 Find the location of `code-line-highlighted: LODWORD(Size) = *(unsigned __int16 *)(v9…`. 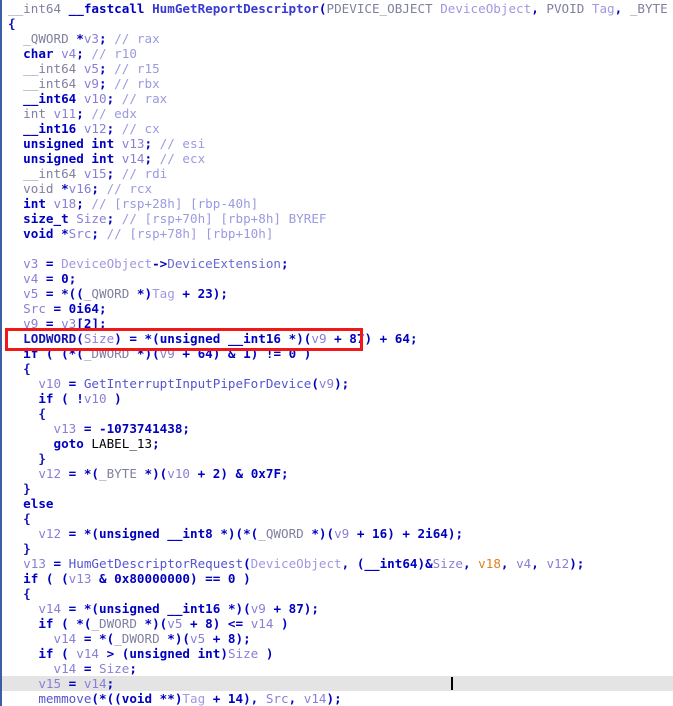

code-line-highlighted: LODWORD(Size) = *(unsigned __int16 *)(v9… is located at coordinates (337, 338).